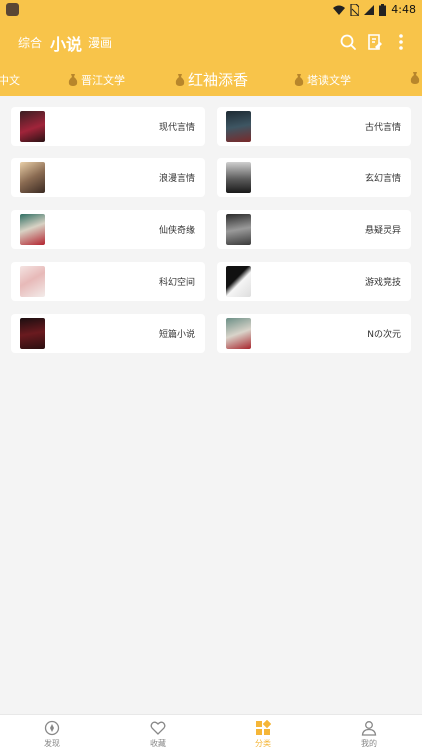 This screenshot has width=422, height=752. I want to click on nav-label: 我的, so click(369, 743).